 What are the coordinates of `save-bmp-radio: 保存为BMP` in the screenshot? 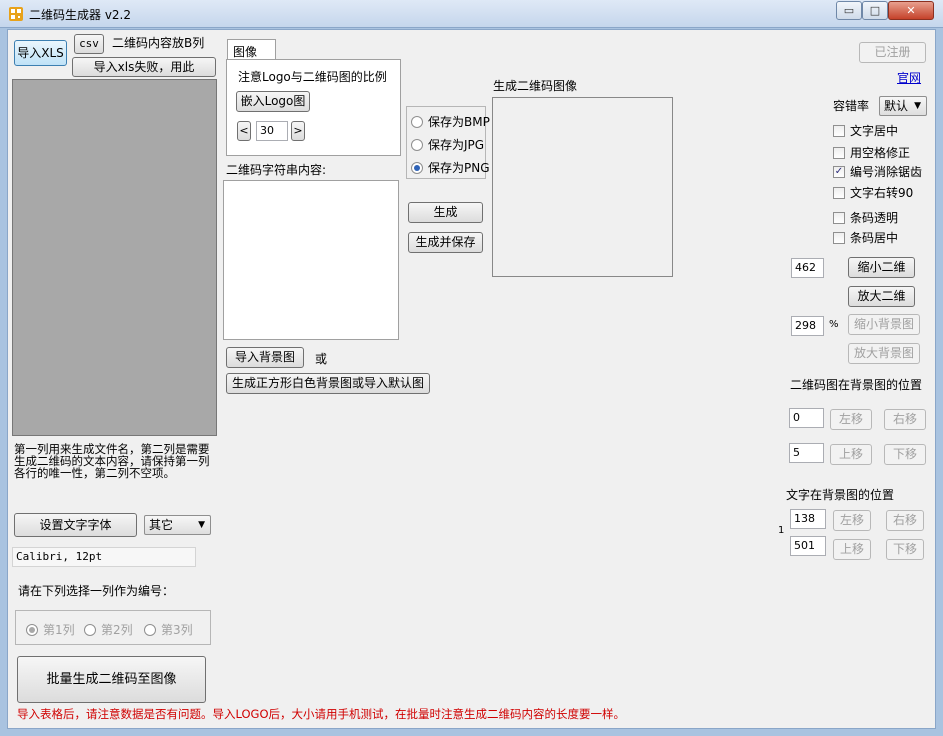 It's located at (450, 121).